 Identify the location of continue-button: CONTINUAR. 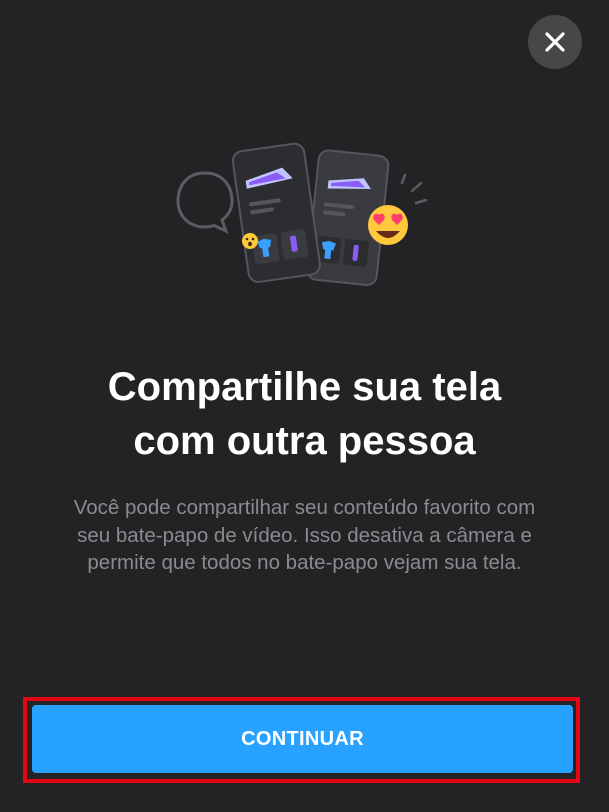
(302, 739).